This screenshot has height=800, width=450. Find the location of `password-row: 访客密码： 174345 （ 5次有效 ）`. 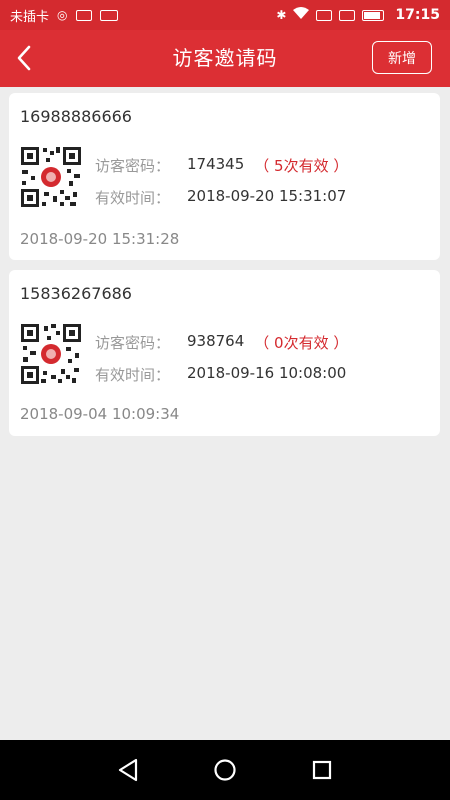

password-row: 访客密码： 174345 （ 5次有效 ） is located at coordinates (221, 165).